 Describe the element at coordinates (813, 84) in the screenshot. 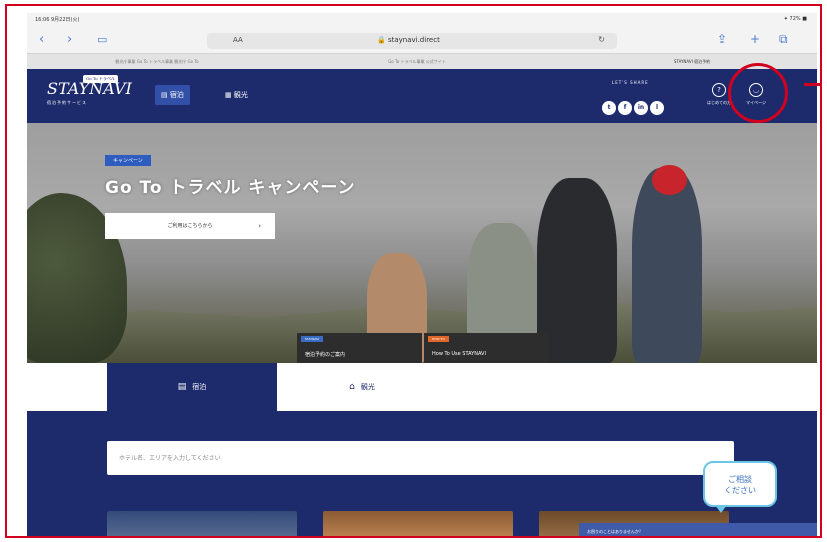

I see `annotation-marker` at that location.